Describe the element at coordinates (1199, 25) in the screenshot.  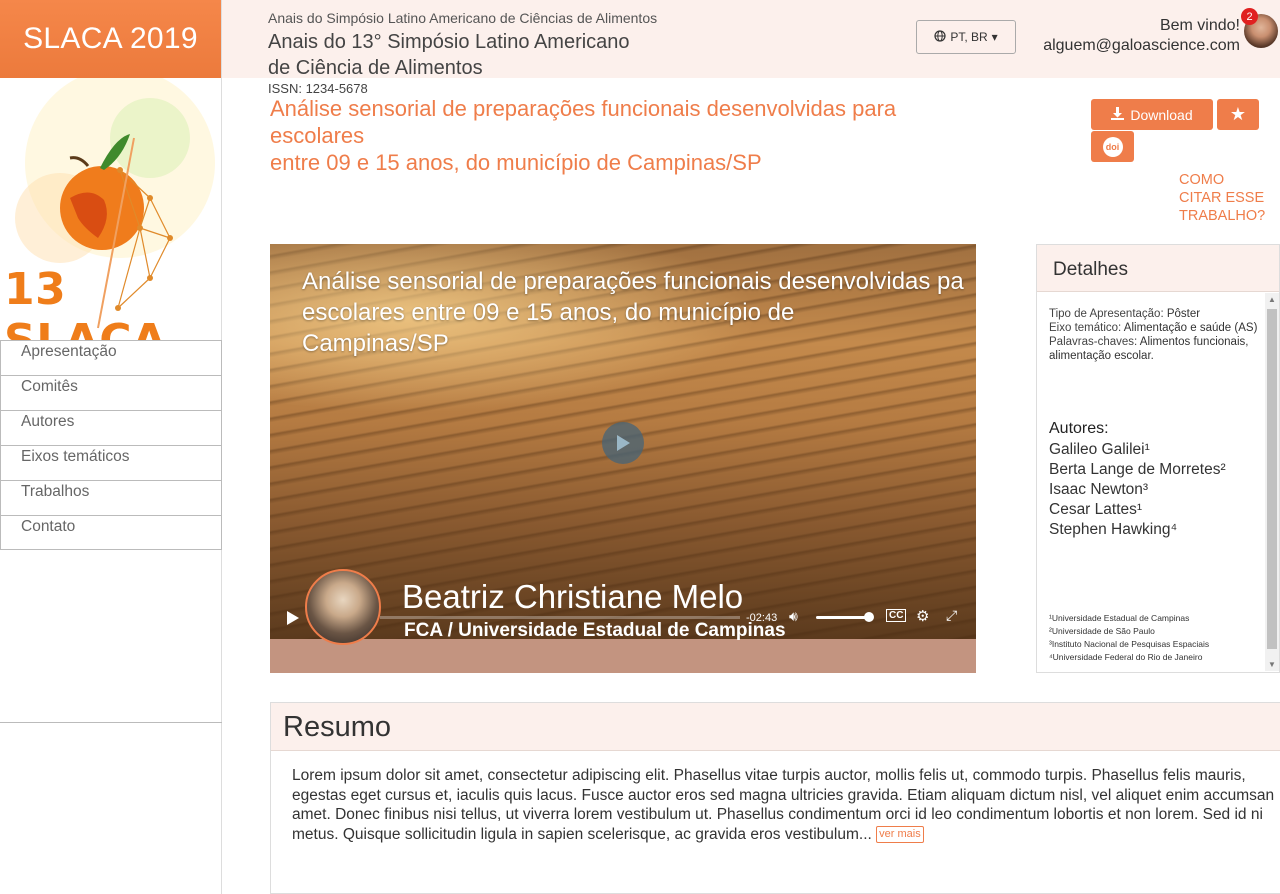
I see `welcome-text: Bem vindo!` at that location.